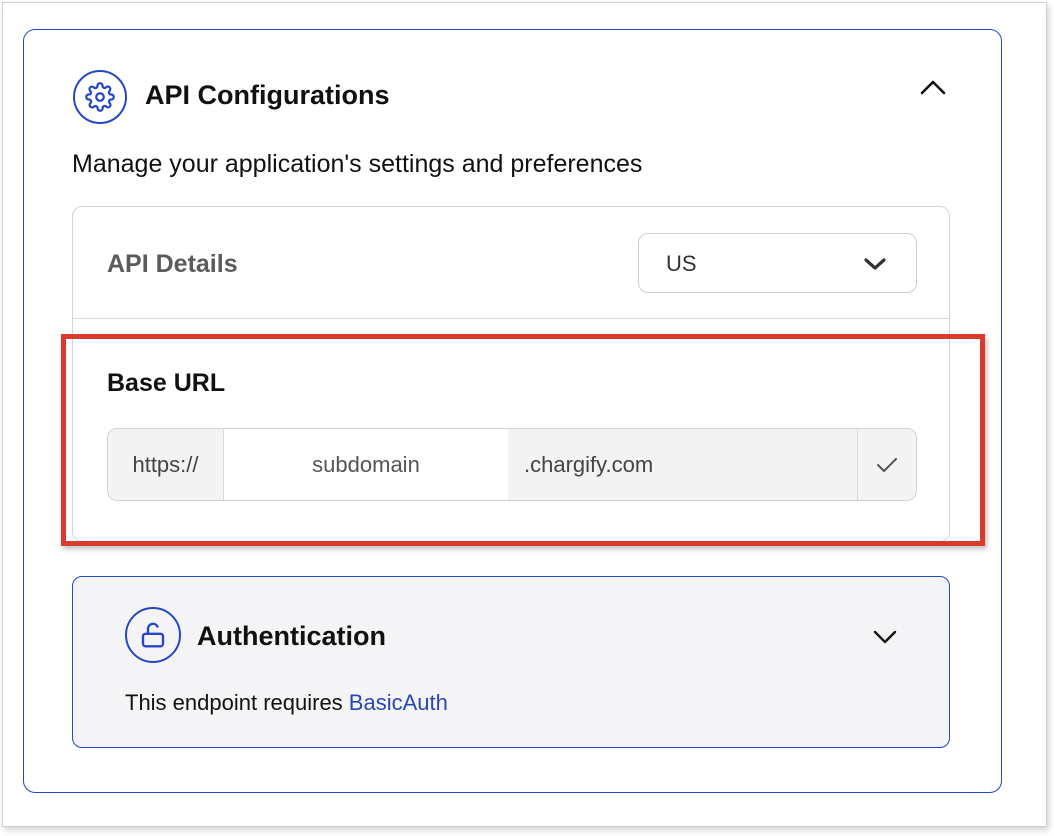  What do you see at coordinates (237, 702) in the screenshot?
I see `authentication-requirement-text: This endpoint requires` at bounding box center [237, 702].